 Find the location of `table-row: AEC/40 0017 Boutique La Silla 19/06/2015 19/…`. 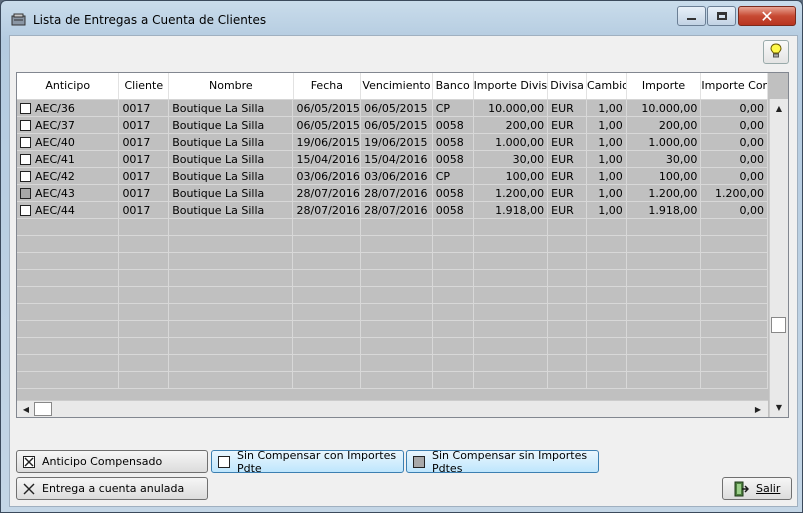

table-row: AEC/40 0017 Boutique La Silla 19/06/2015 19/… is located at coordinates (392, 142).